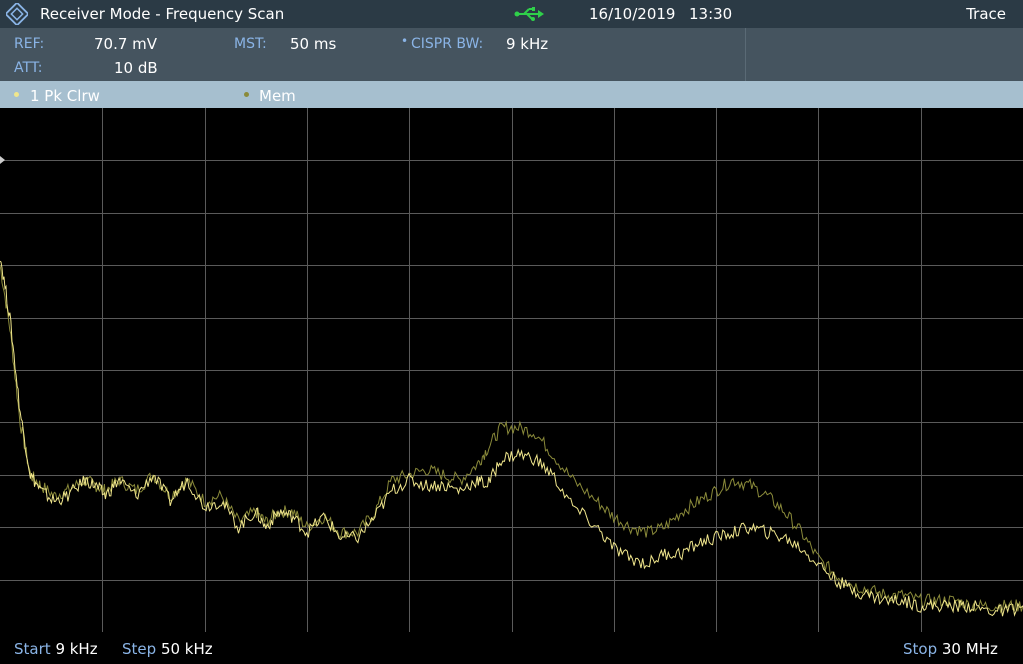 This screenshot has height=664, width=1023. I want to click on start-frequency: Start 9 kHz, so click(56, 649).